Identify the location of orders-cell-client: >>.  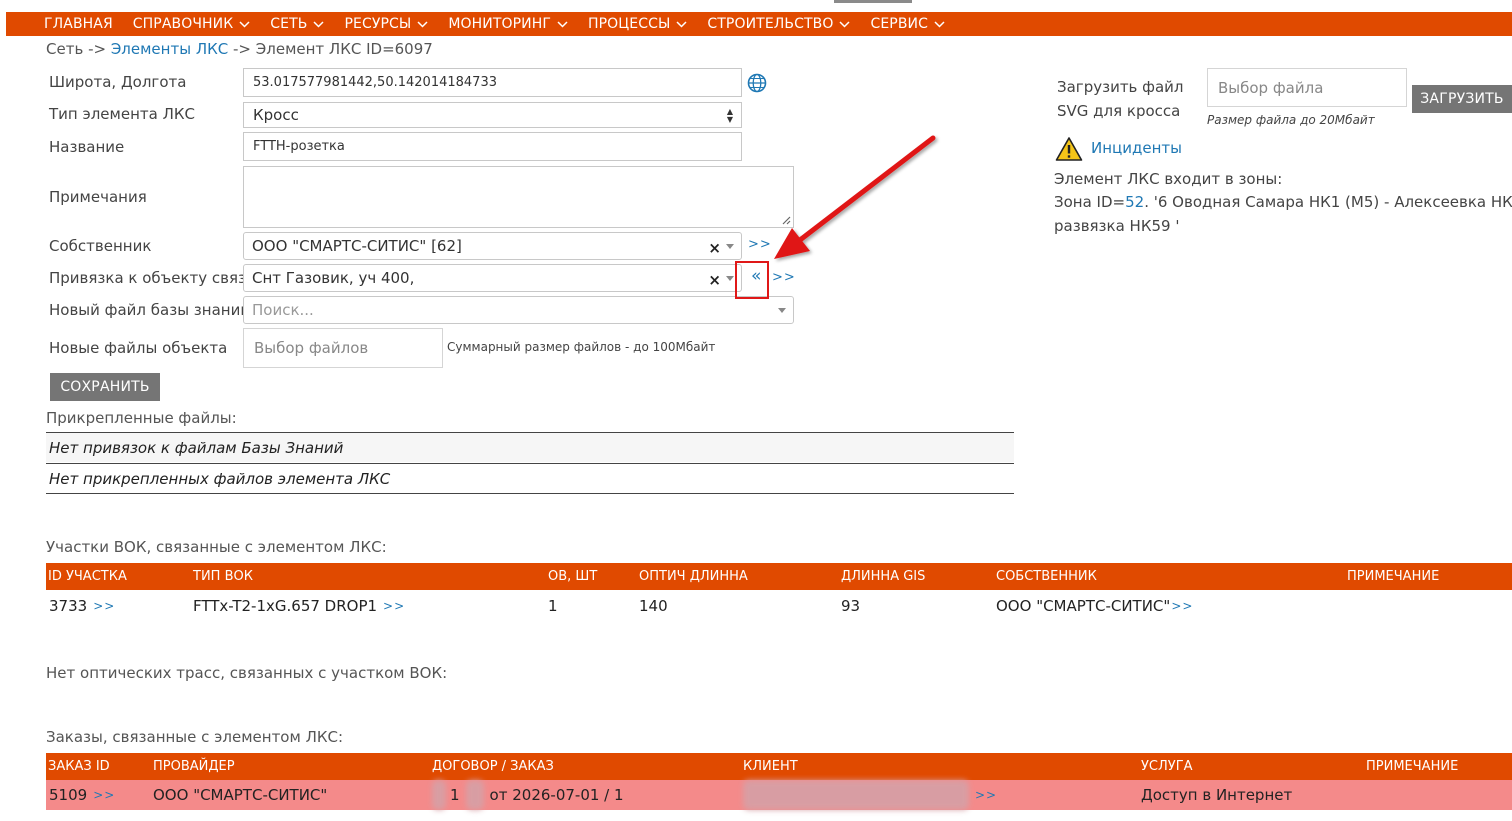
(870, 795).